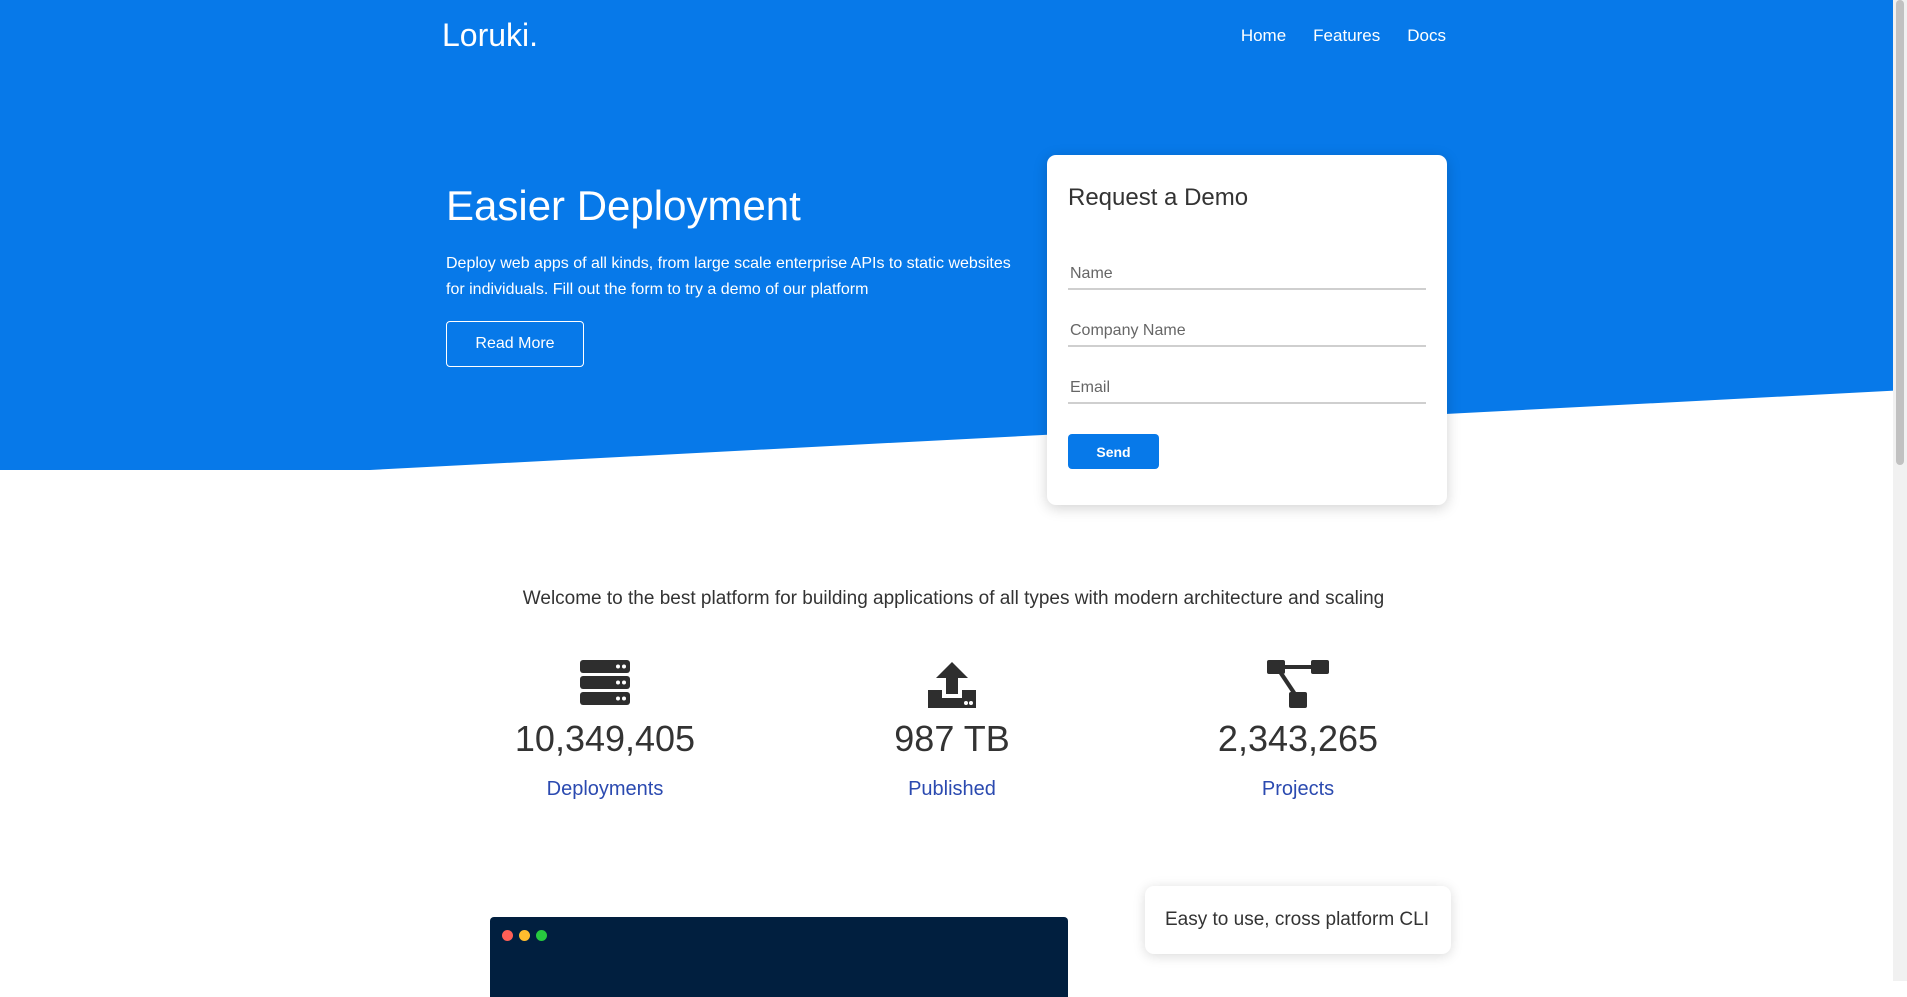 The height and width of the screenshot is (997, 1907). I want to click on main-nav: Home Features Docs, so click(1343, 36).